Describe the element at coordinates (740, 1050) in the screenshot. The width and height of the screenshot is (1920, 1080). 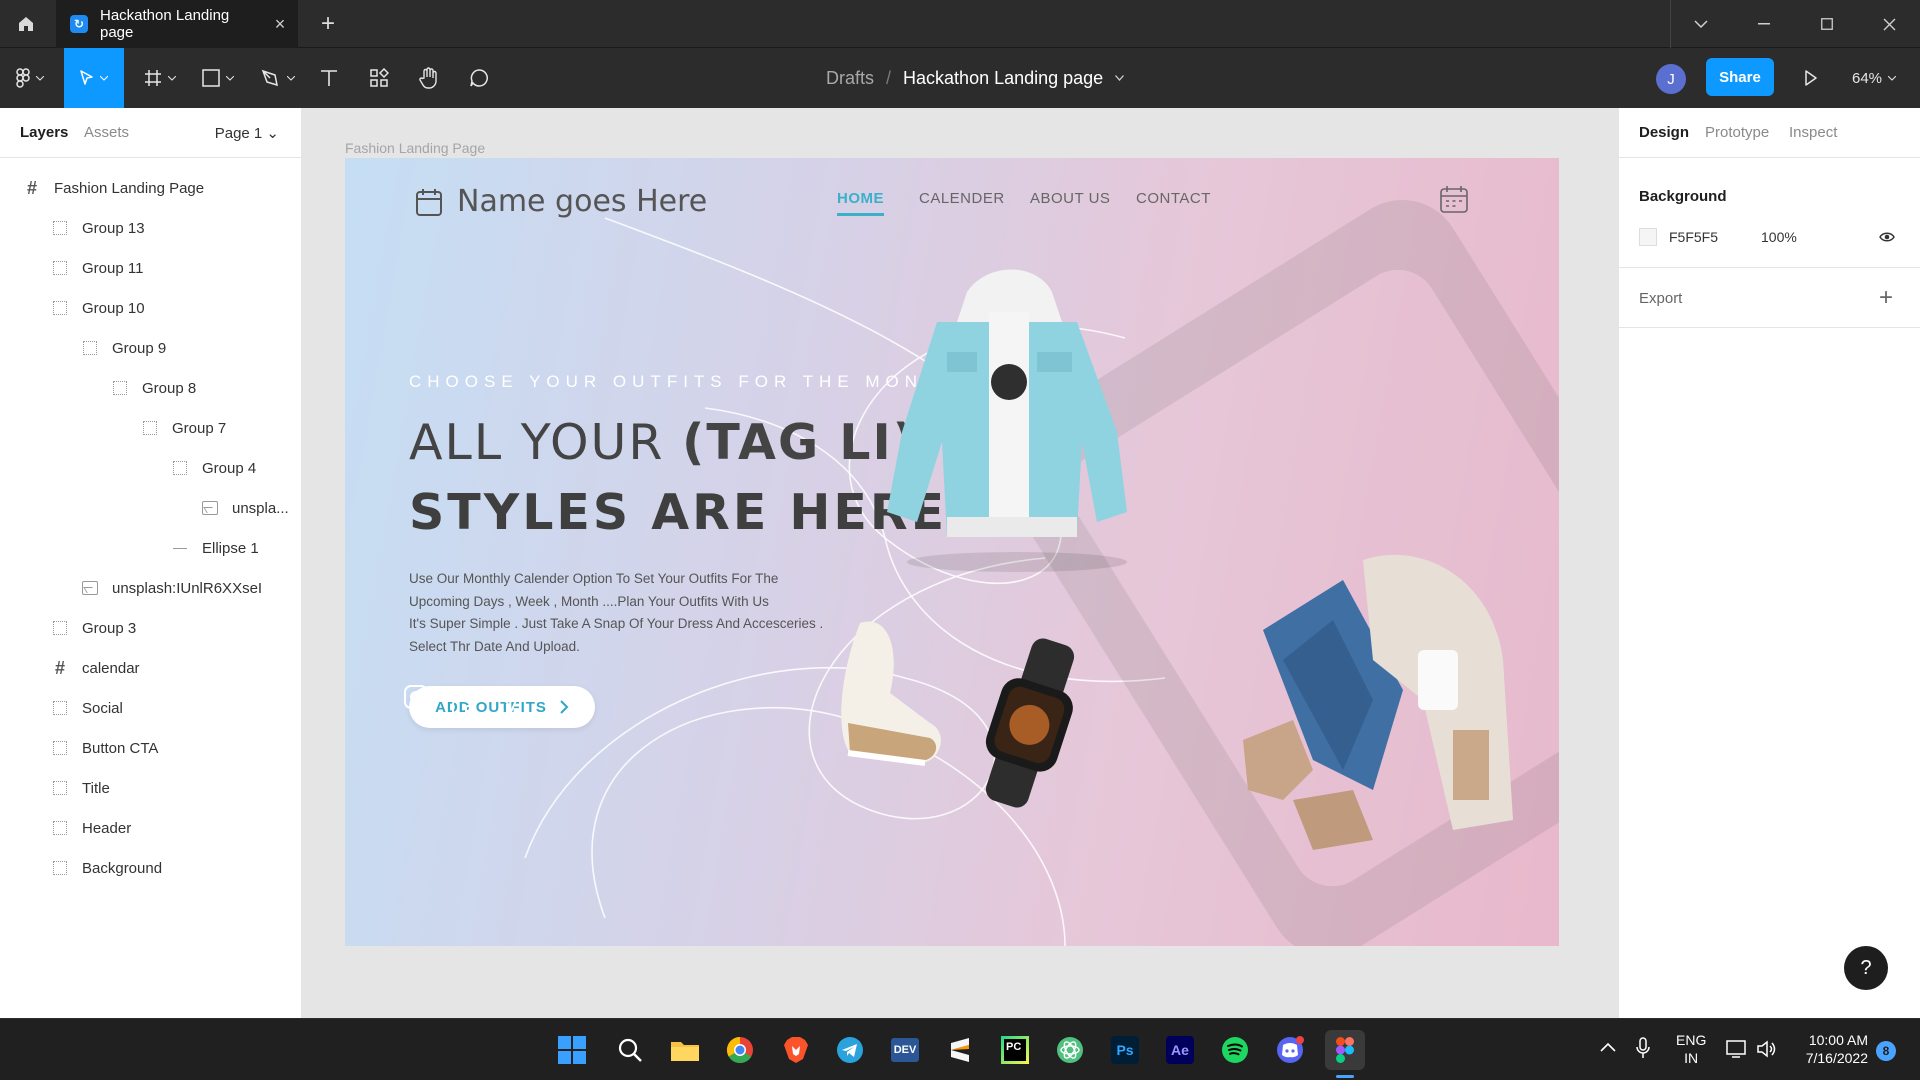
I see `chrome-button` at that location.